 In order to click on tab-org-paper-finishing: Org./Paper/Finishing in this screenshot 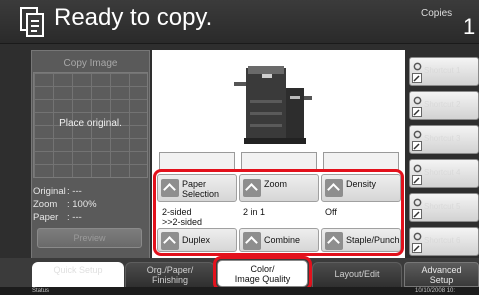, I will do `click(170, 274)`.